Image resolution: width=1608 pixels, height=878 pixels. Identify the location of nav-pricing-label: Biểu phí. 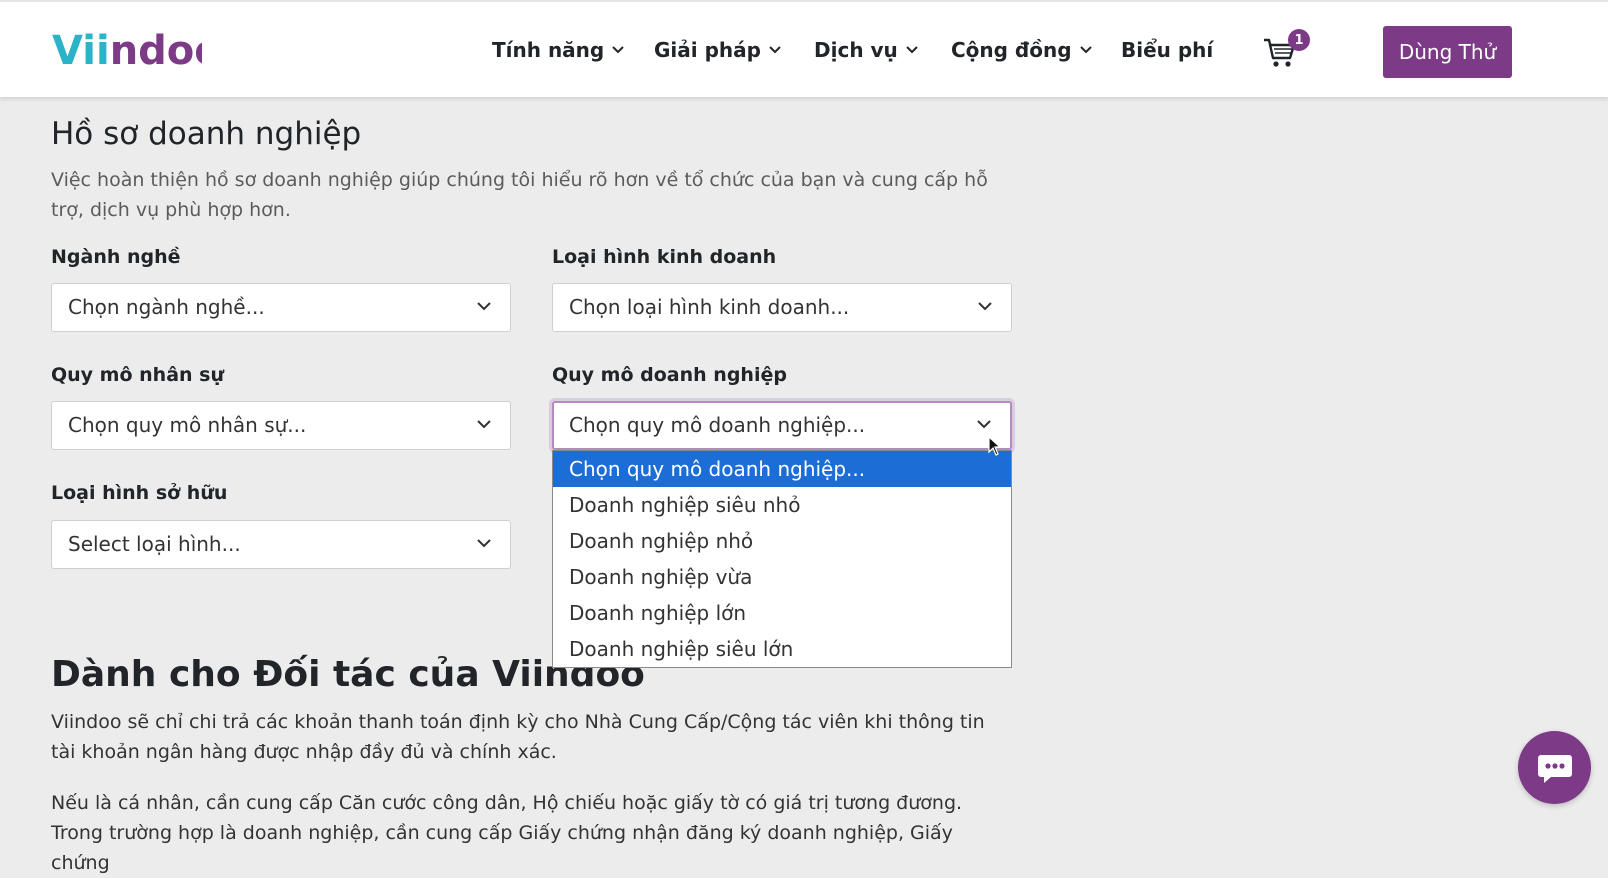
(1167, 50).